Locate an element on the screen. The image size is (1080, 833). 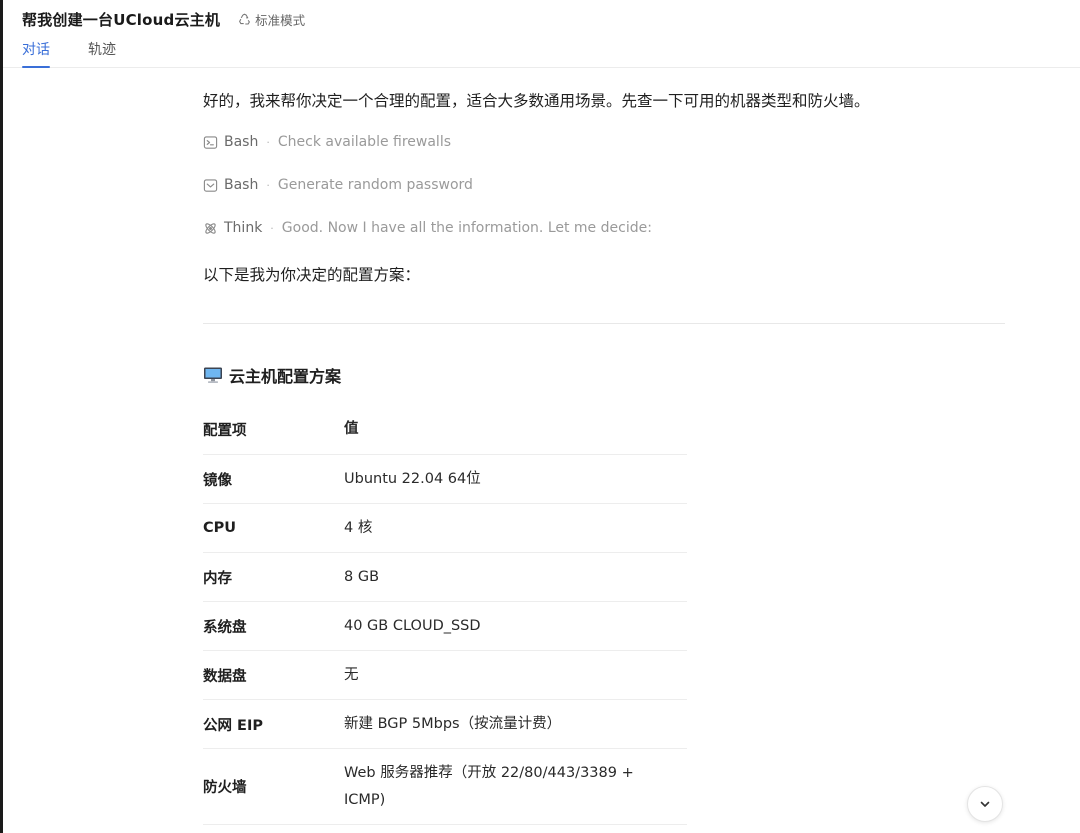
table-row: 数据盘 无 is located at coordinates (445, 675).